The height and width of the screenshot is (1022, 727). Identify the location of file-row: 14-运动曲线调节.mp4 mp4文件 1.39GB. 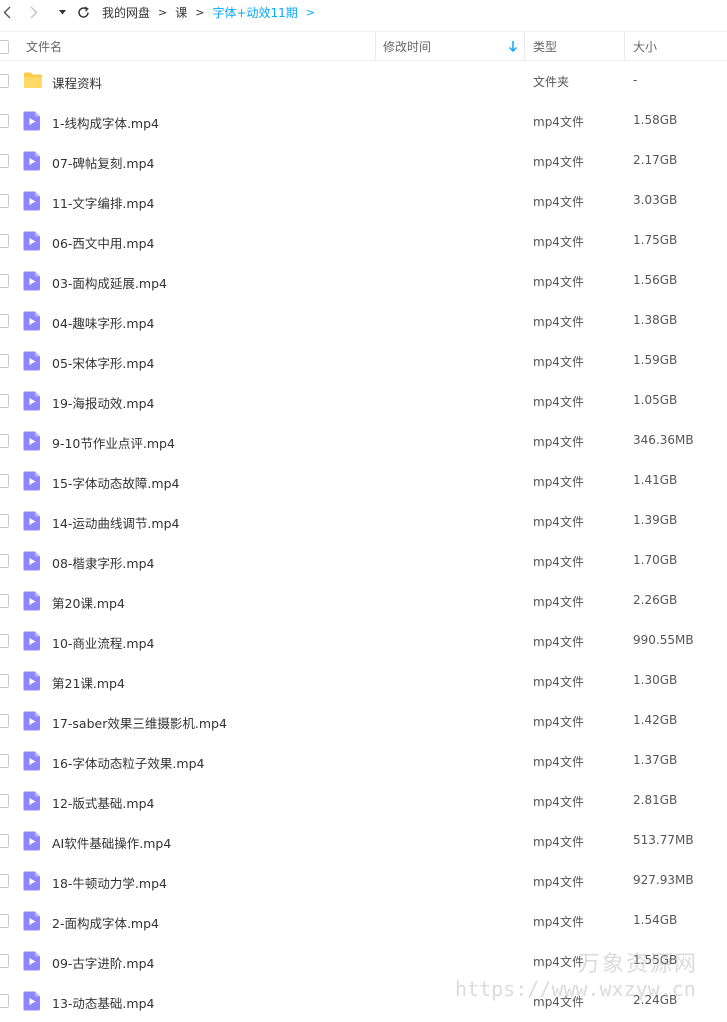
(363, 521).